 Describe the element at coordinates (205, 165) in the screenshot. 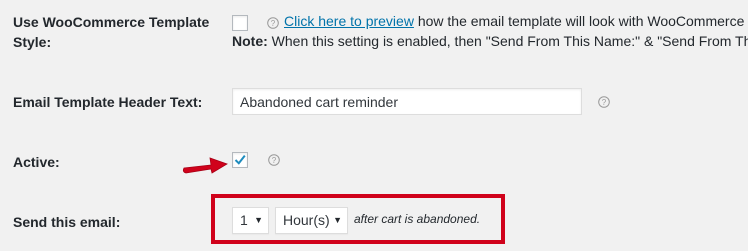

I see `red-arrow-icon` at that location.